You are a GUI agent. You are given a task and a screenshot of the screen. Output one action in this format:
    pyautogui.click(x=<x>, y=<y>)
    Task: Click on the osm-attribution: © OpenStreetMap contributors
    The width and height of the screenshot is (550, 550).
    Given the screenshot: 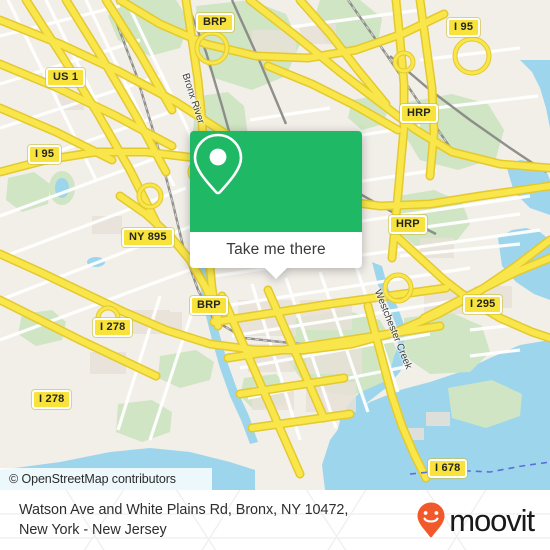 What is the action you would take?
    pyautogui.click(x=106, y=479)
    